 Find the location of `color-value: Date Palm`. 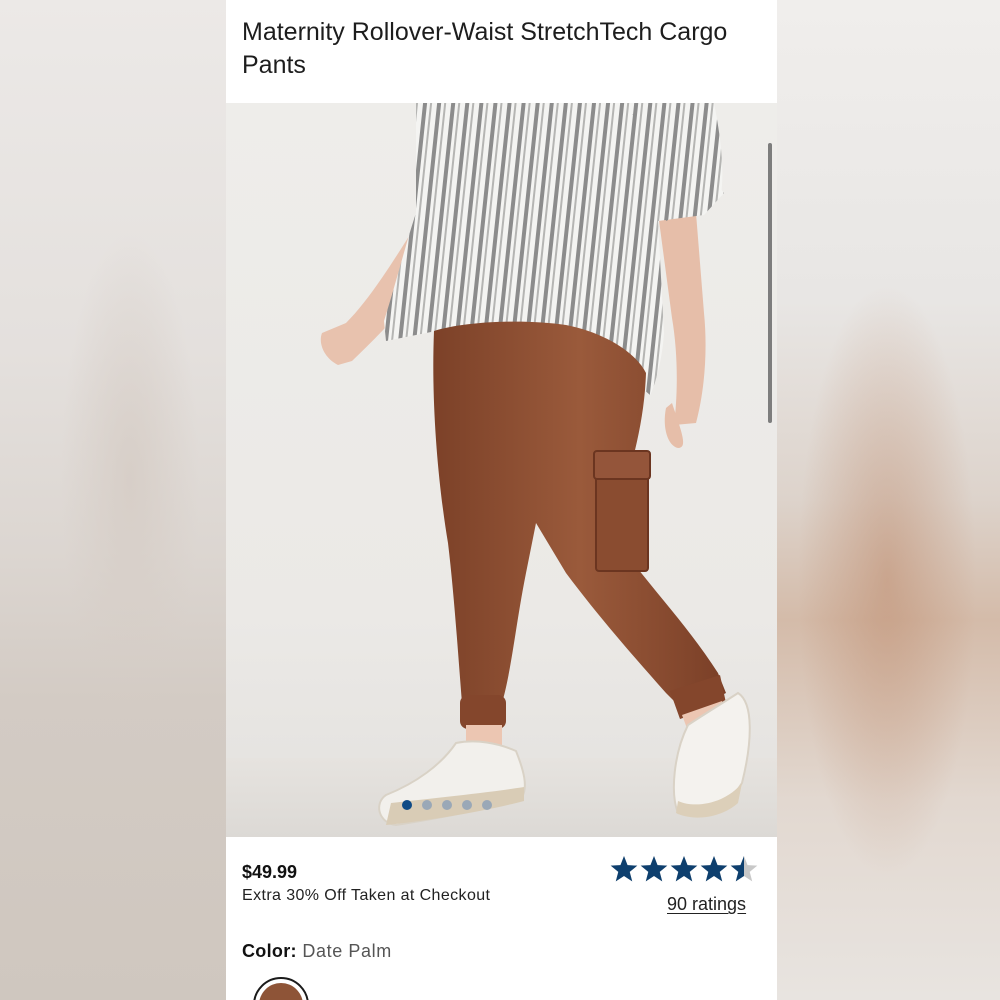

color-value: Date Palm is located at coordinates (347, 951).